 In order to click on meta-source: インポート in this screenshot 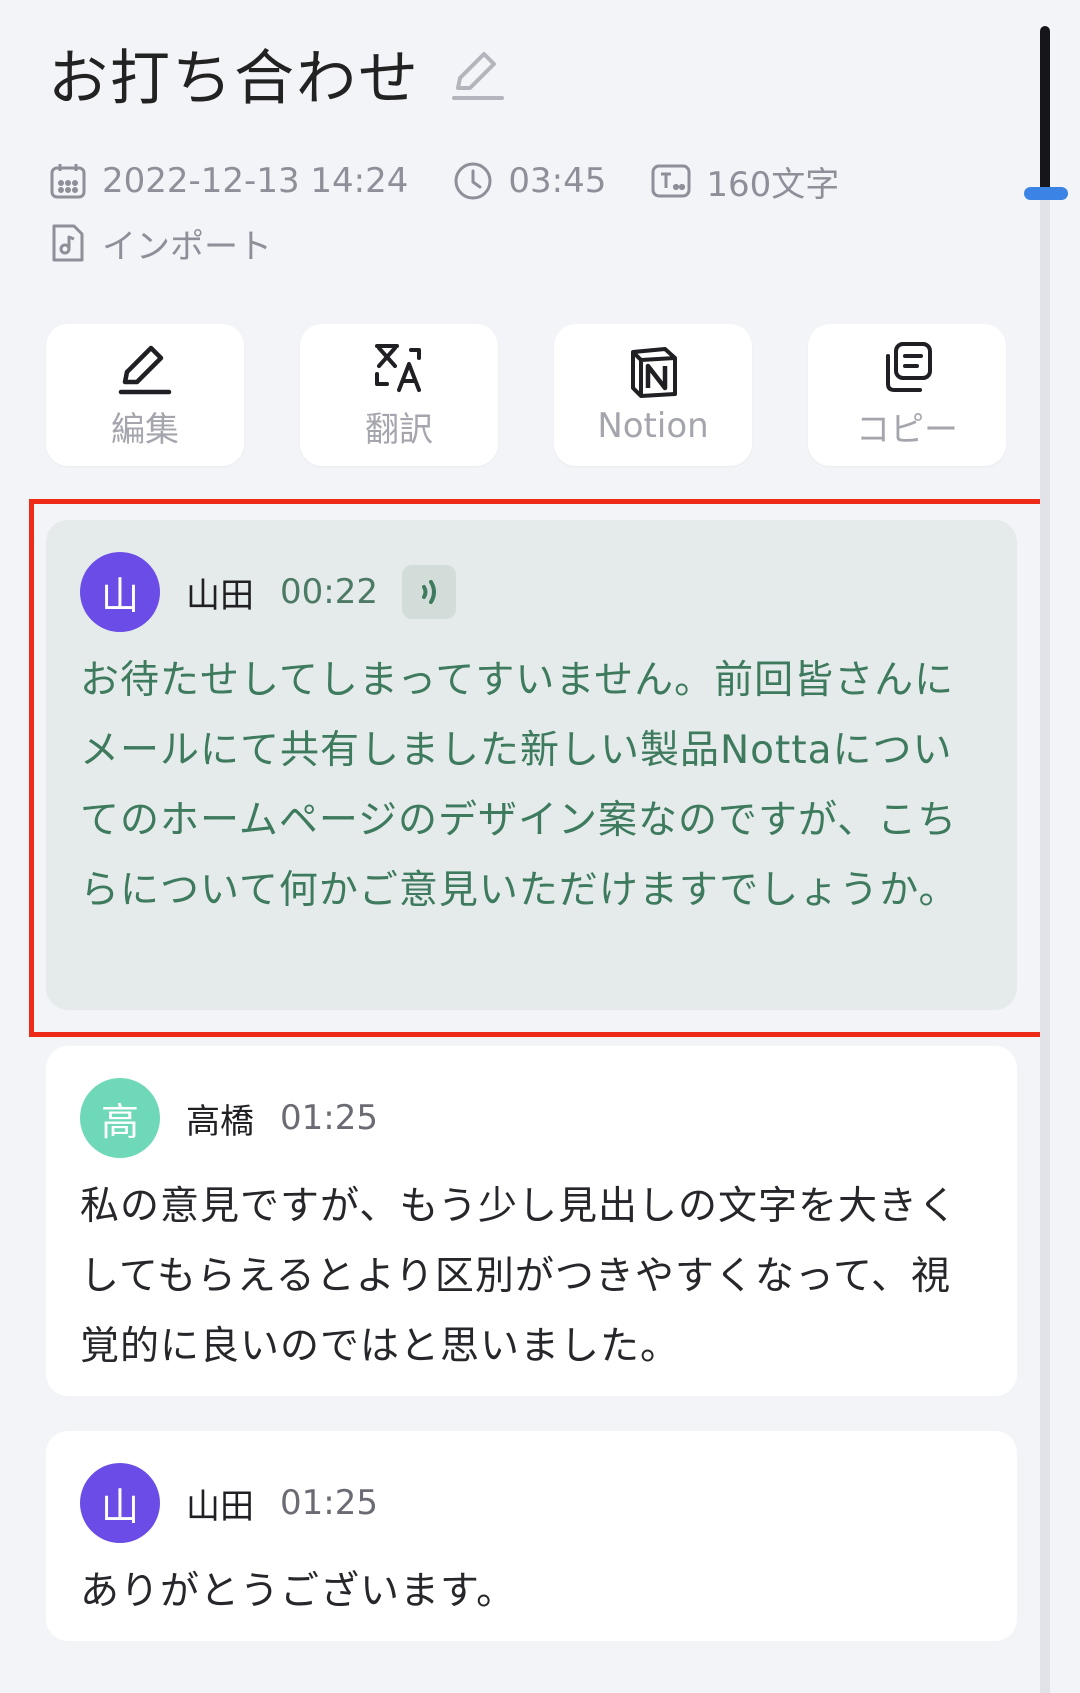, I will do `click(160, 243)`.